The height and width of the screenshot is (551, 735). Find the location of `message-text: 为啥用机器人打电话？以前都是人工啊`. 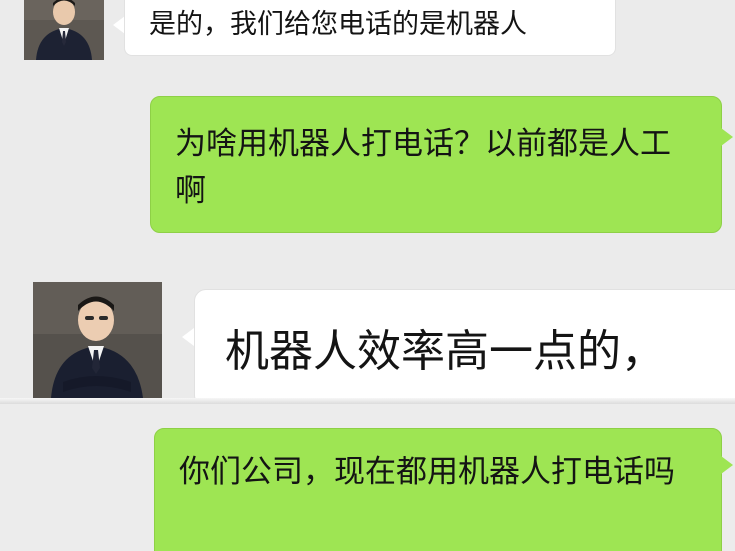

message-text: 为啥用机器人打电话？以前都是人工啊 is located at coordinates (423, 167).